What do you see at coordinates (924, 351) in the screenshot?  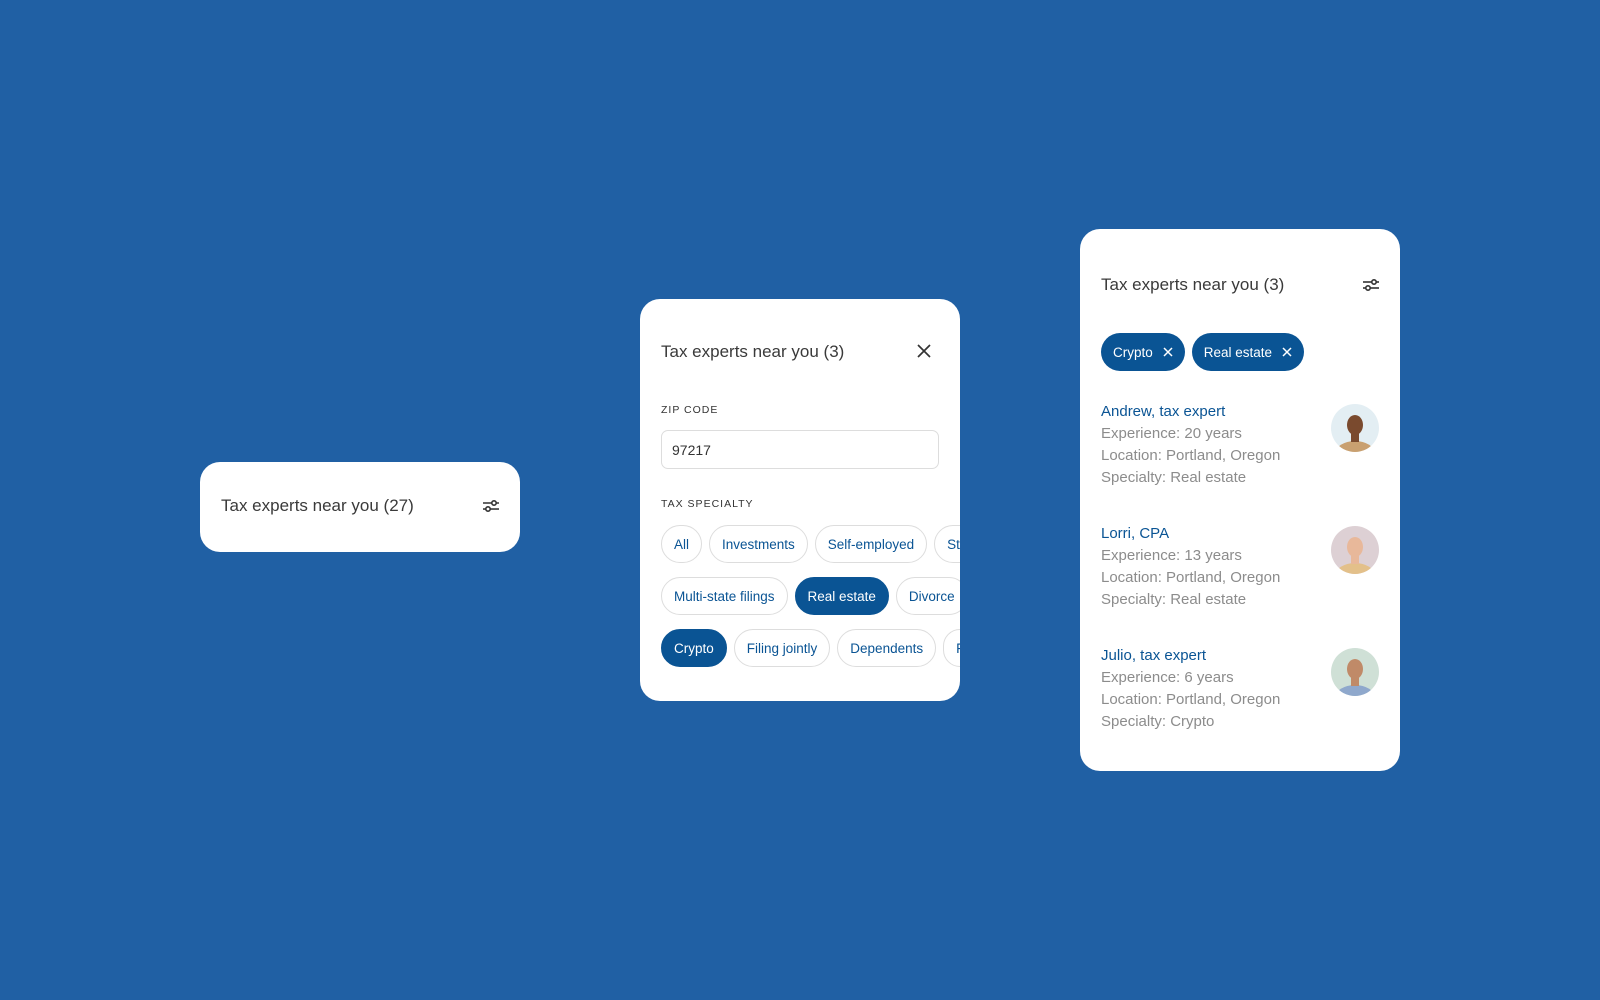 I see `close-icon` at bounding box center [924, 351].